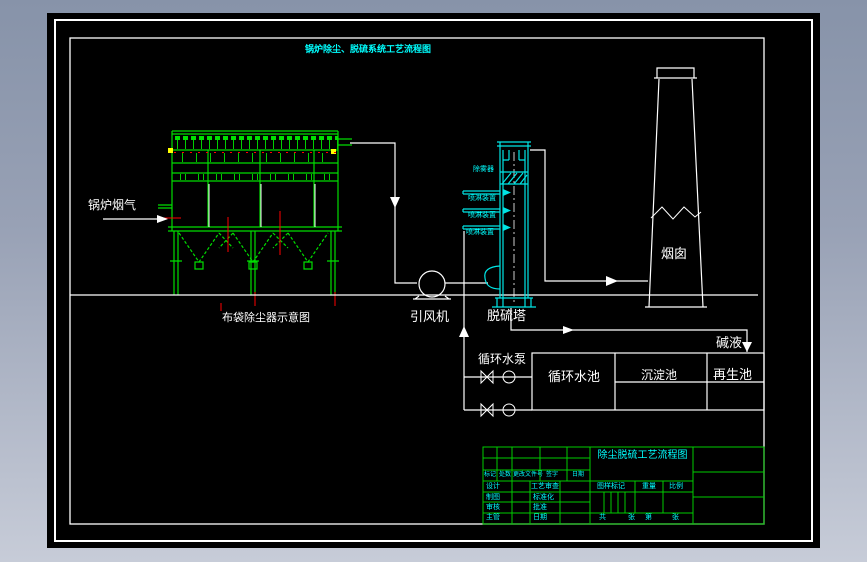 The width and height of the screenshot is (867, 562). I want to click on bag-clamp-row, so click(256, 177).